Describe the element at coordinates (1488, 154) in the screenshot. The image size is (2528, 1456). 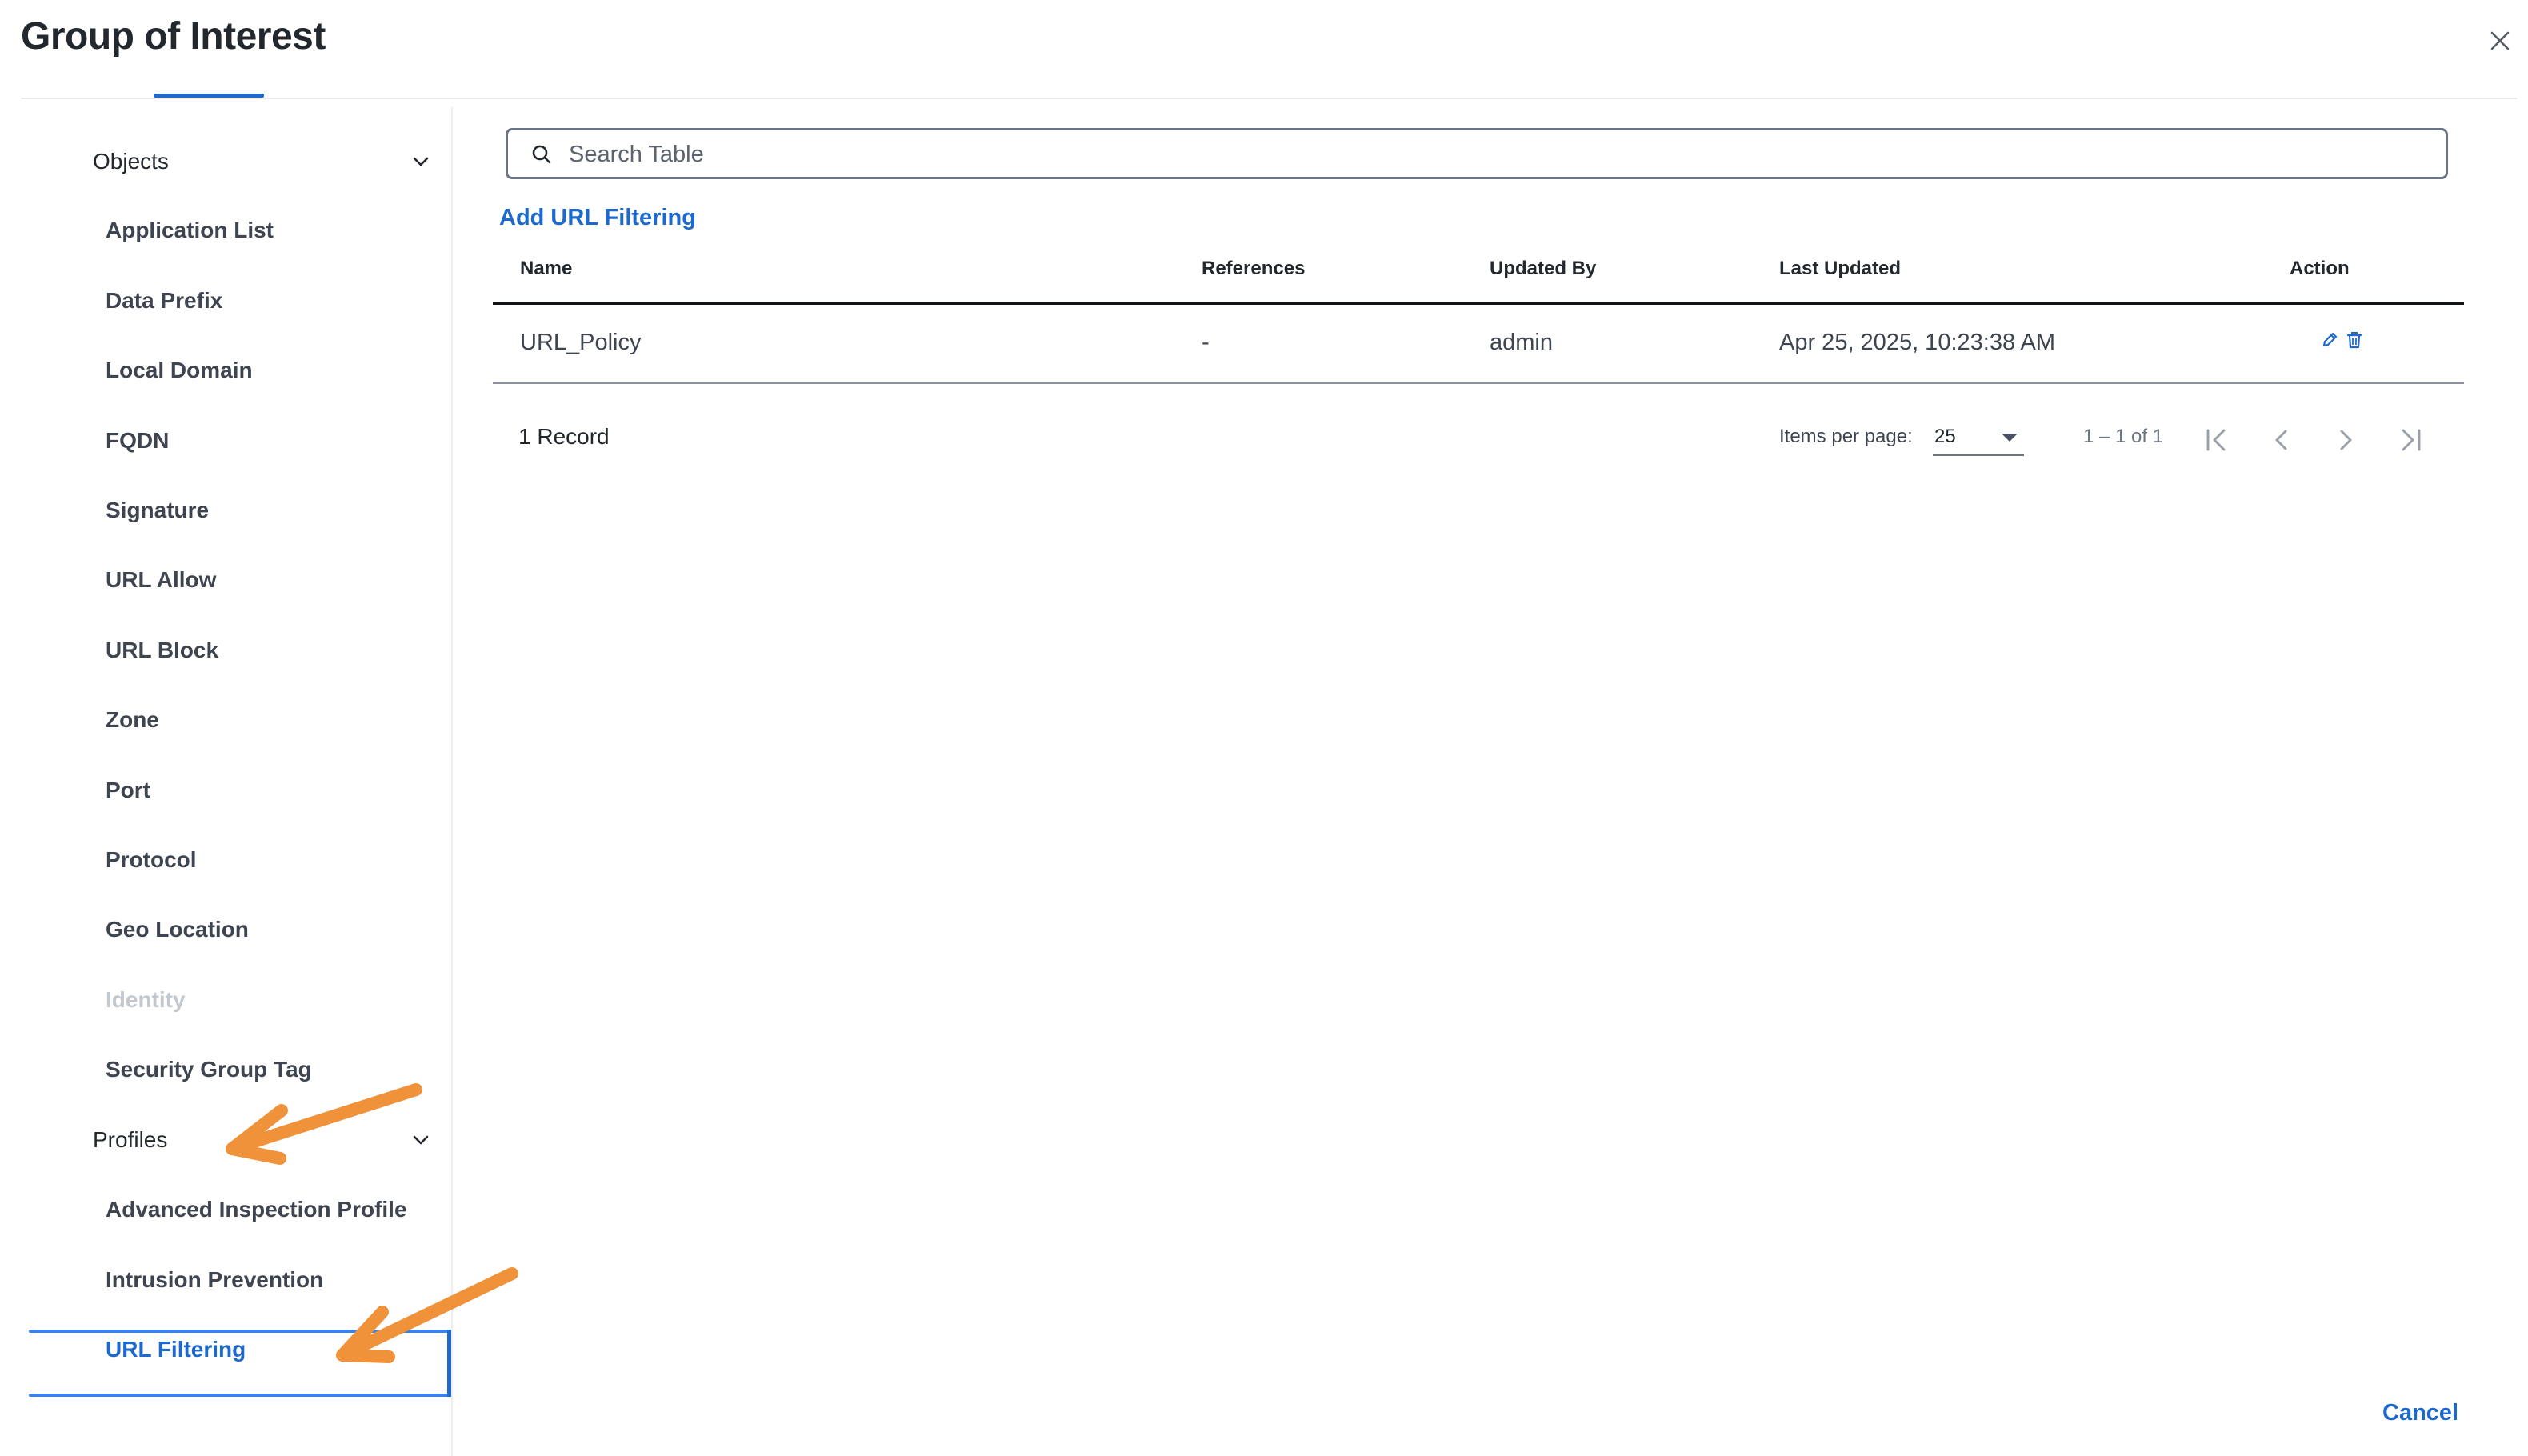
I see `search-input` at that location.